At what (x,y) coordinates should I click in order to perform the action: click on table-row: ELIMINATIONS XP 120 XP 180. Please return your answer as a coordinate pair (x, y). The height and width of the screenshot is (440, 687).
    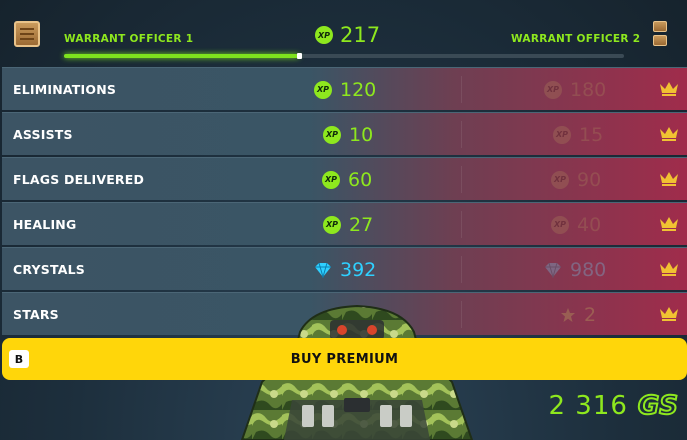
    Looking at the image, I should click on (344, 88).